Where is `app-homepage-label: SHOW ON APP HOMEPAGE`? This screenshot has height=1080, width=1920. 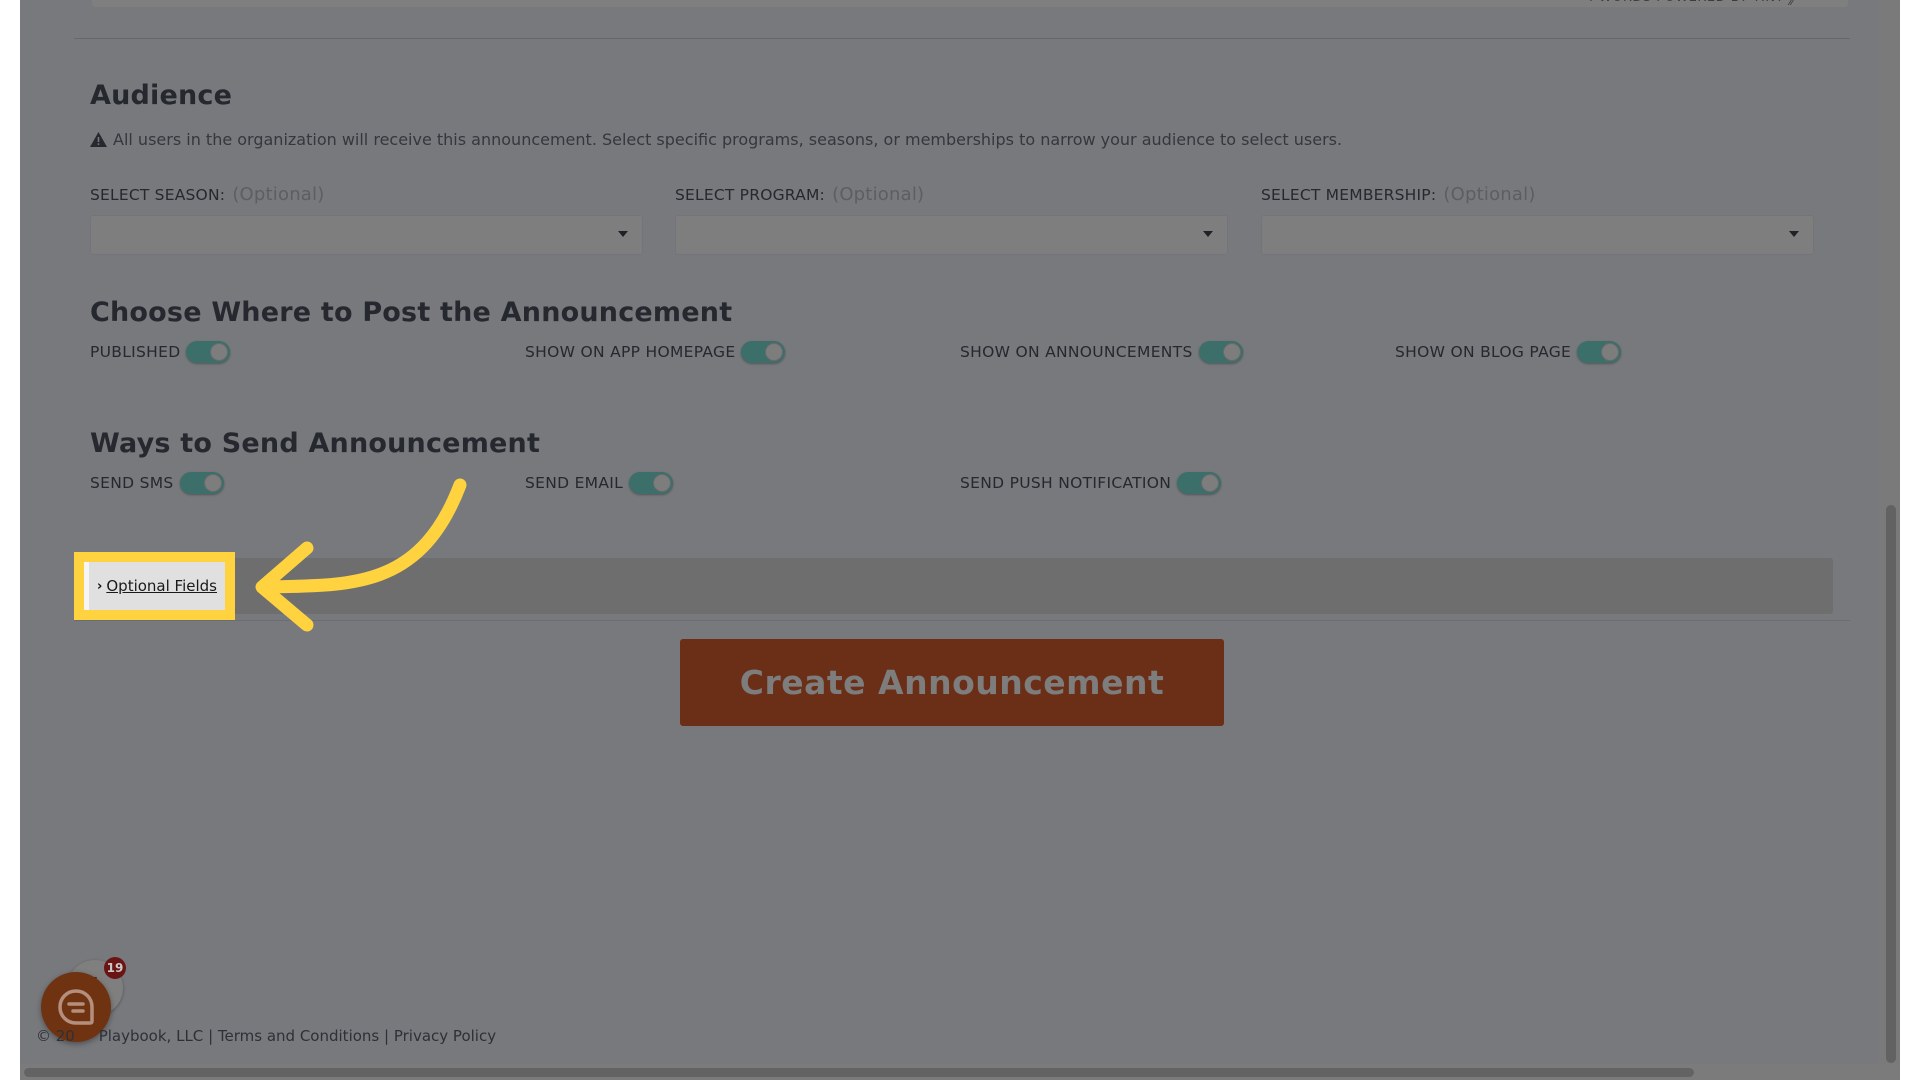
app-homepage-label: SHOW ON APP HOMEPAGE is located at coordinates (630, 352).